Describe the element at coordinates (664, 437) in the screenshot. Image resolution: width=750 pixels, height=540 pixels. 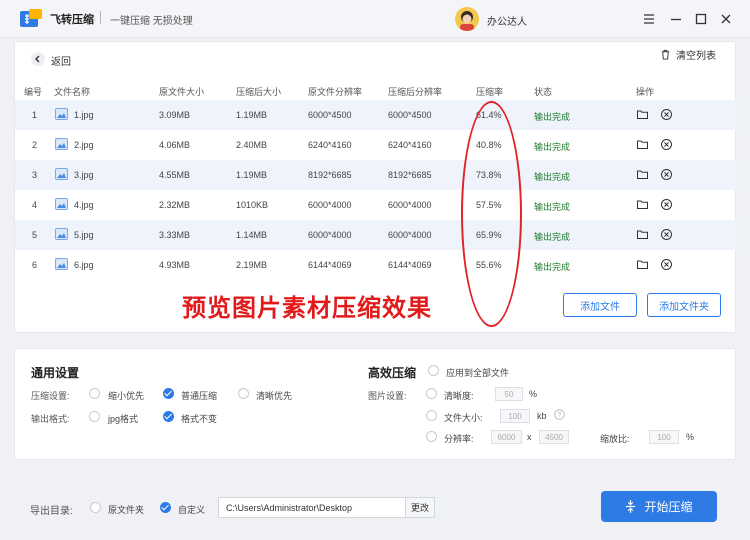
I see `scale-input: 100` at that location.